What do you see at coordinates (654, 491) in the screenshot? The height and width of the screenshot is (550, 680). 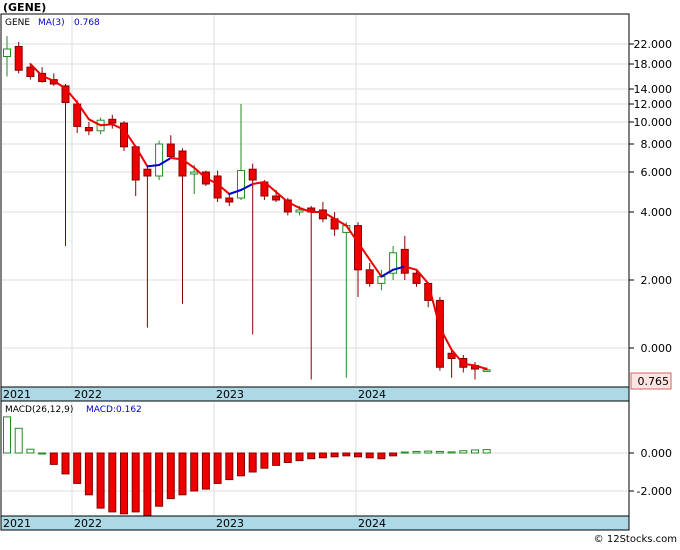 I see `macd-tick-label: -2.000` at bounding box center [654, 491].